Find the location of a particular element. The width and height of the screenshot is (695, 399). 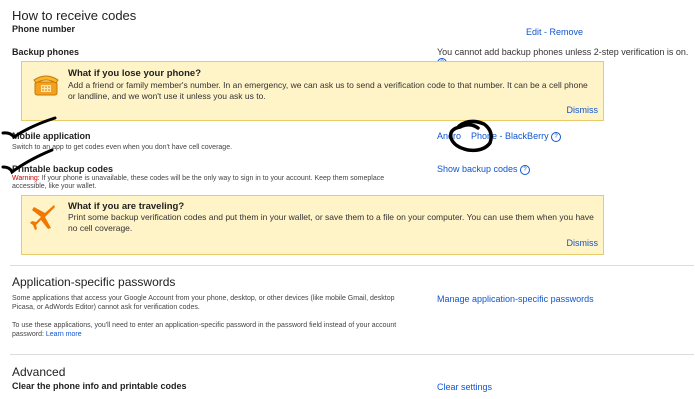

android-link: Andro is located at coordinates (449, 136).